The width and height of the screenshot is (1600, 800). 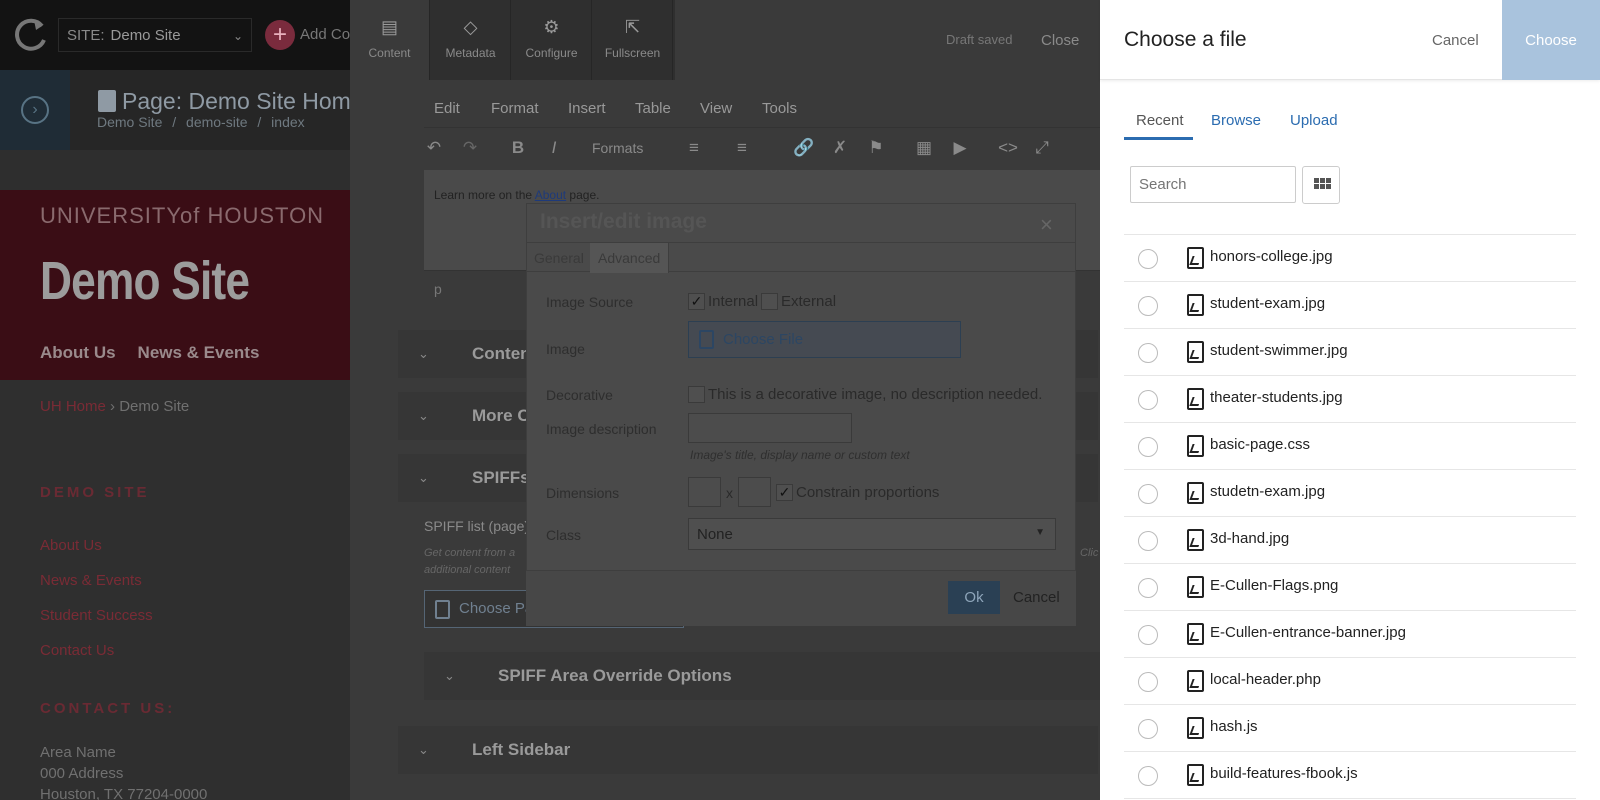 What do you see at coordinates (91, 580) in the screenshot?
I see `preview-sidebar-link: News & Events` at bounding box center [91, 580].